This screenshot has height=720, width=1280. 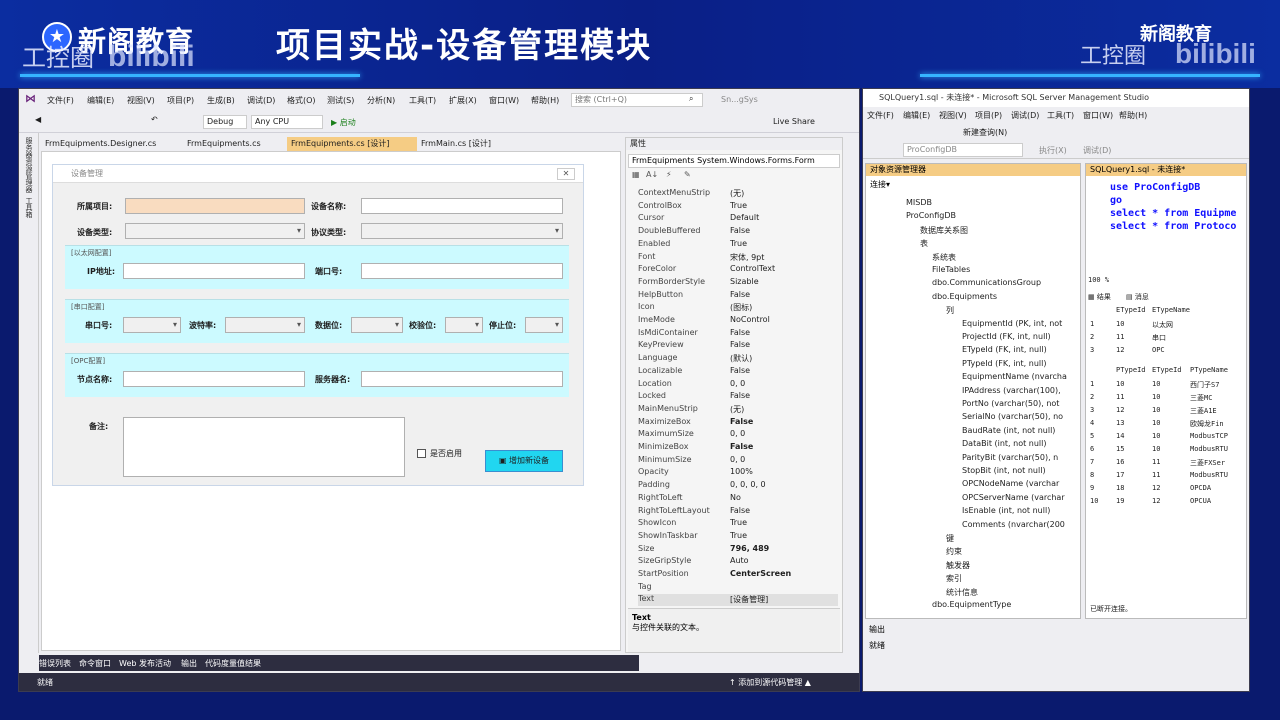 What do you see at coordinates (962, 592) in the screenshot?
I see `tree-node: 统计信息` at bounding box center [962, 592].